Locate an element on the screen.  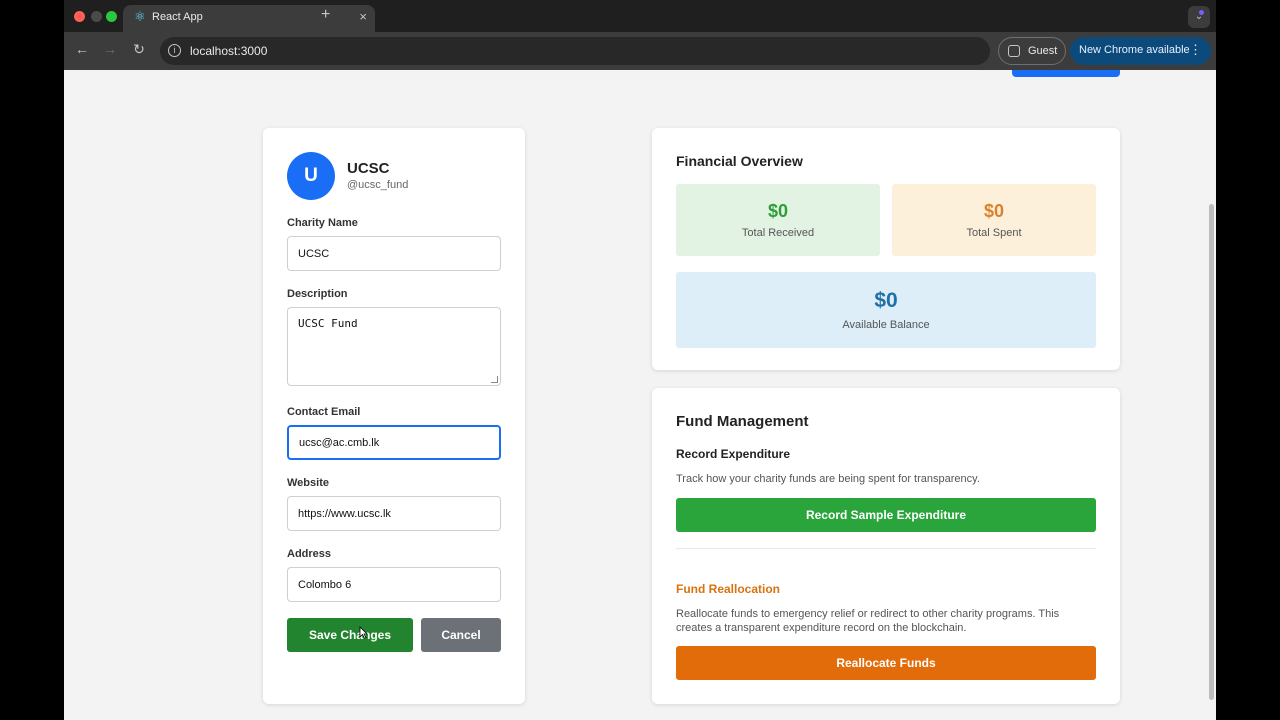
total-spent-box: $0 Total Spent is located at coordinates (994, 220).